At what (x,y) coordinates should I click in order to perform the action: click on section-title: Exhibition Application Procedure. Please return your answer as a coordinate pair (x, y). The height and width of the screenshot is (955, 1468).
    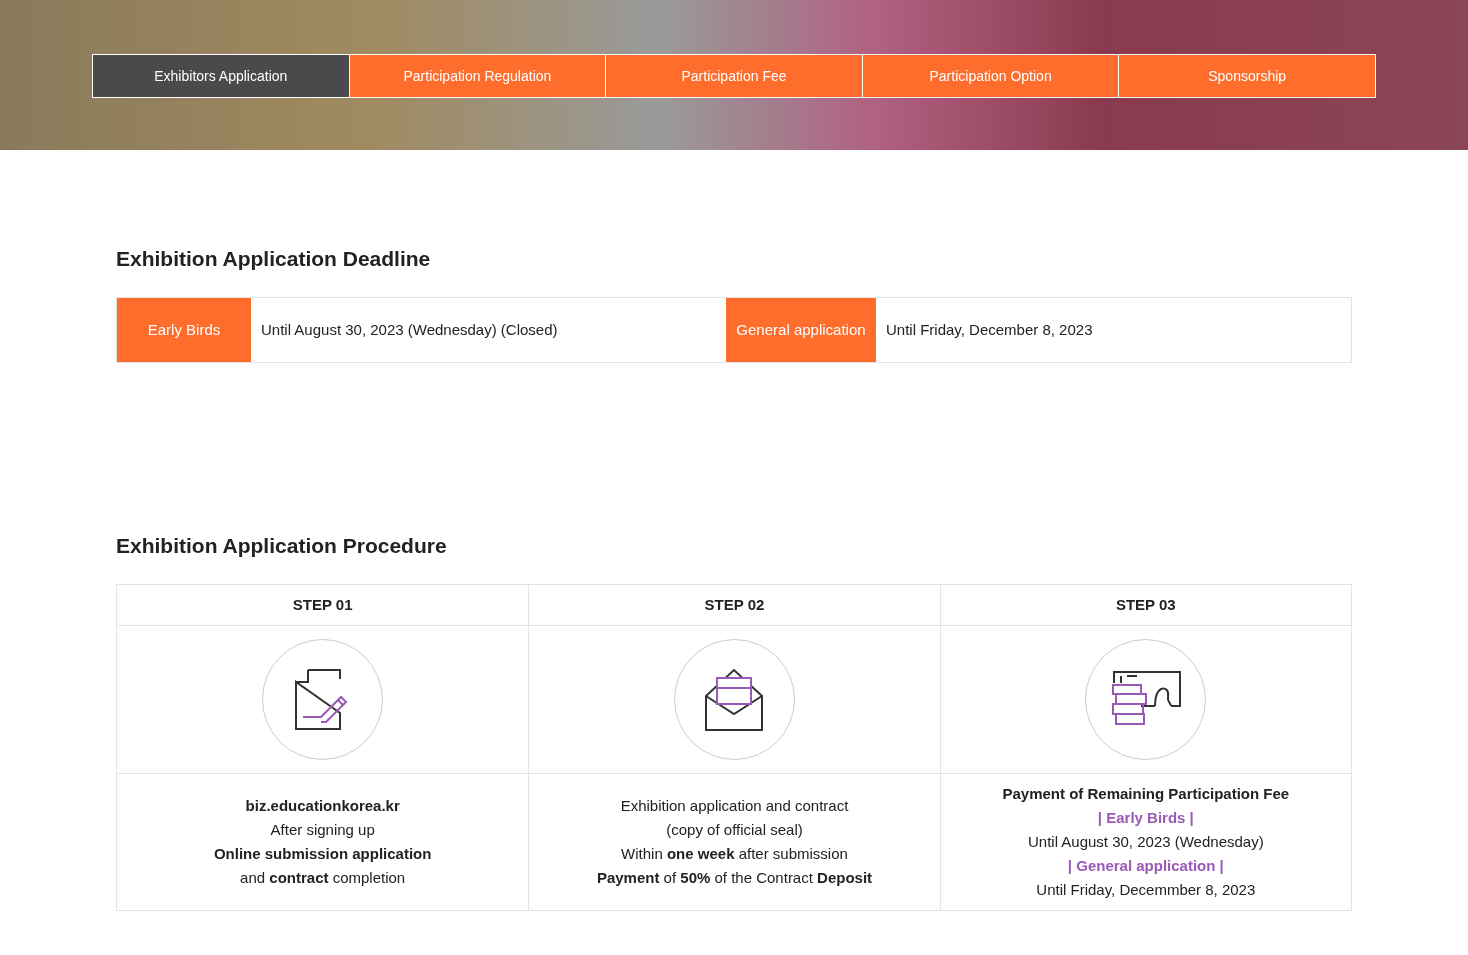
    Looking at the image, I should click on (282, 546).